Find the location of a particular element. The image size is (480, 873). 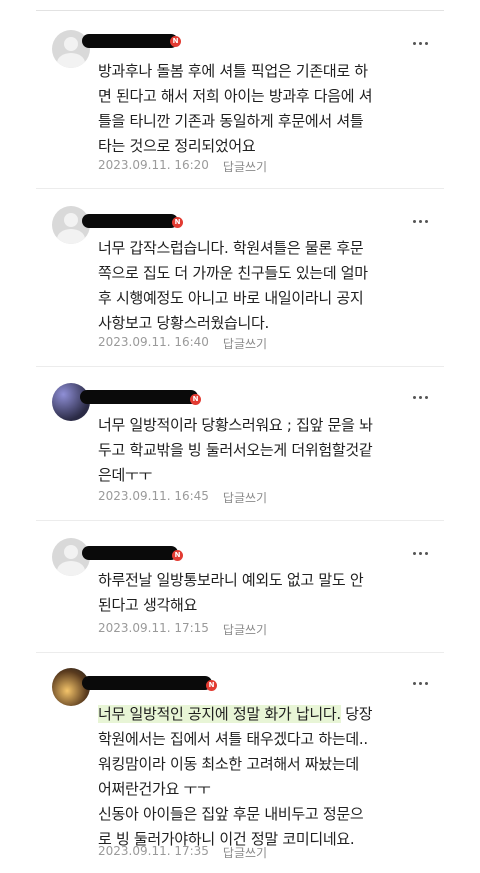

comment-timestamp: 2023.09.11. 16:20 is located at coordinates (153, 165).